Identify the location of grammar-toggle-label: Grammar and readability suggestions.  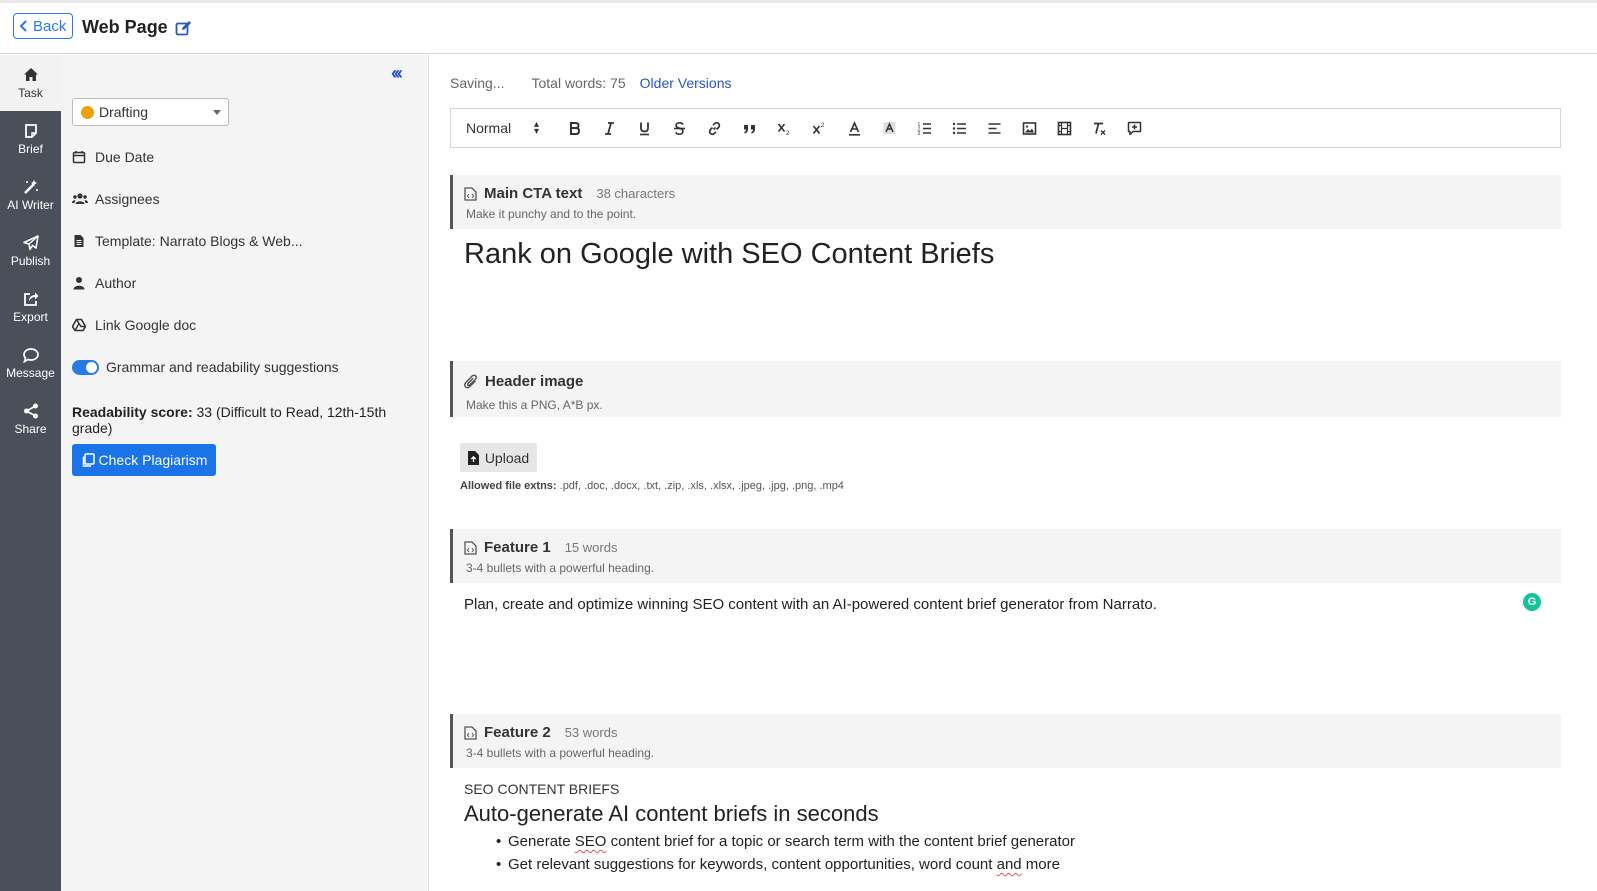
(222, 367).